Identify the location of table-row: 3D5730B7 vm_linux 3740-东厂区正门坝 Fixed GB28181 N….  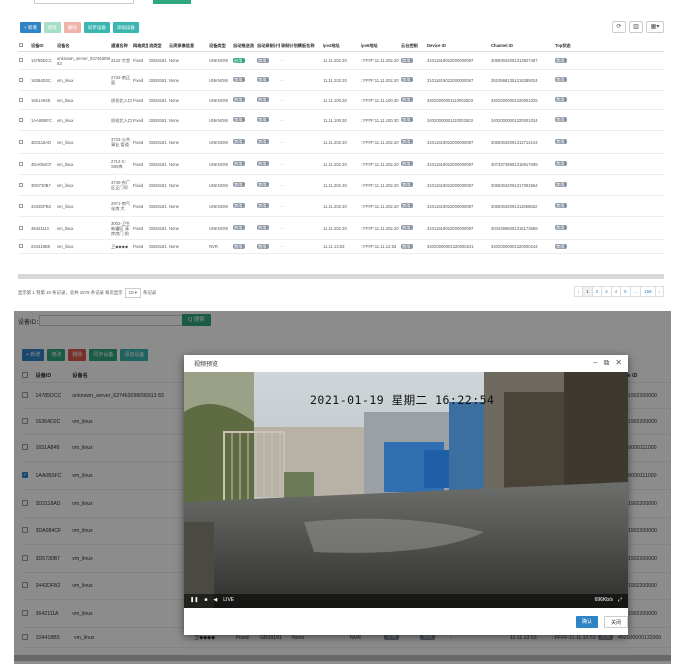
(341, 185).